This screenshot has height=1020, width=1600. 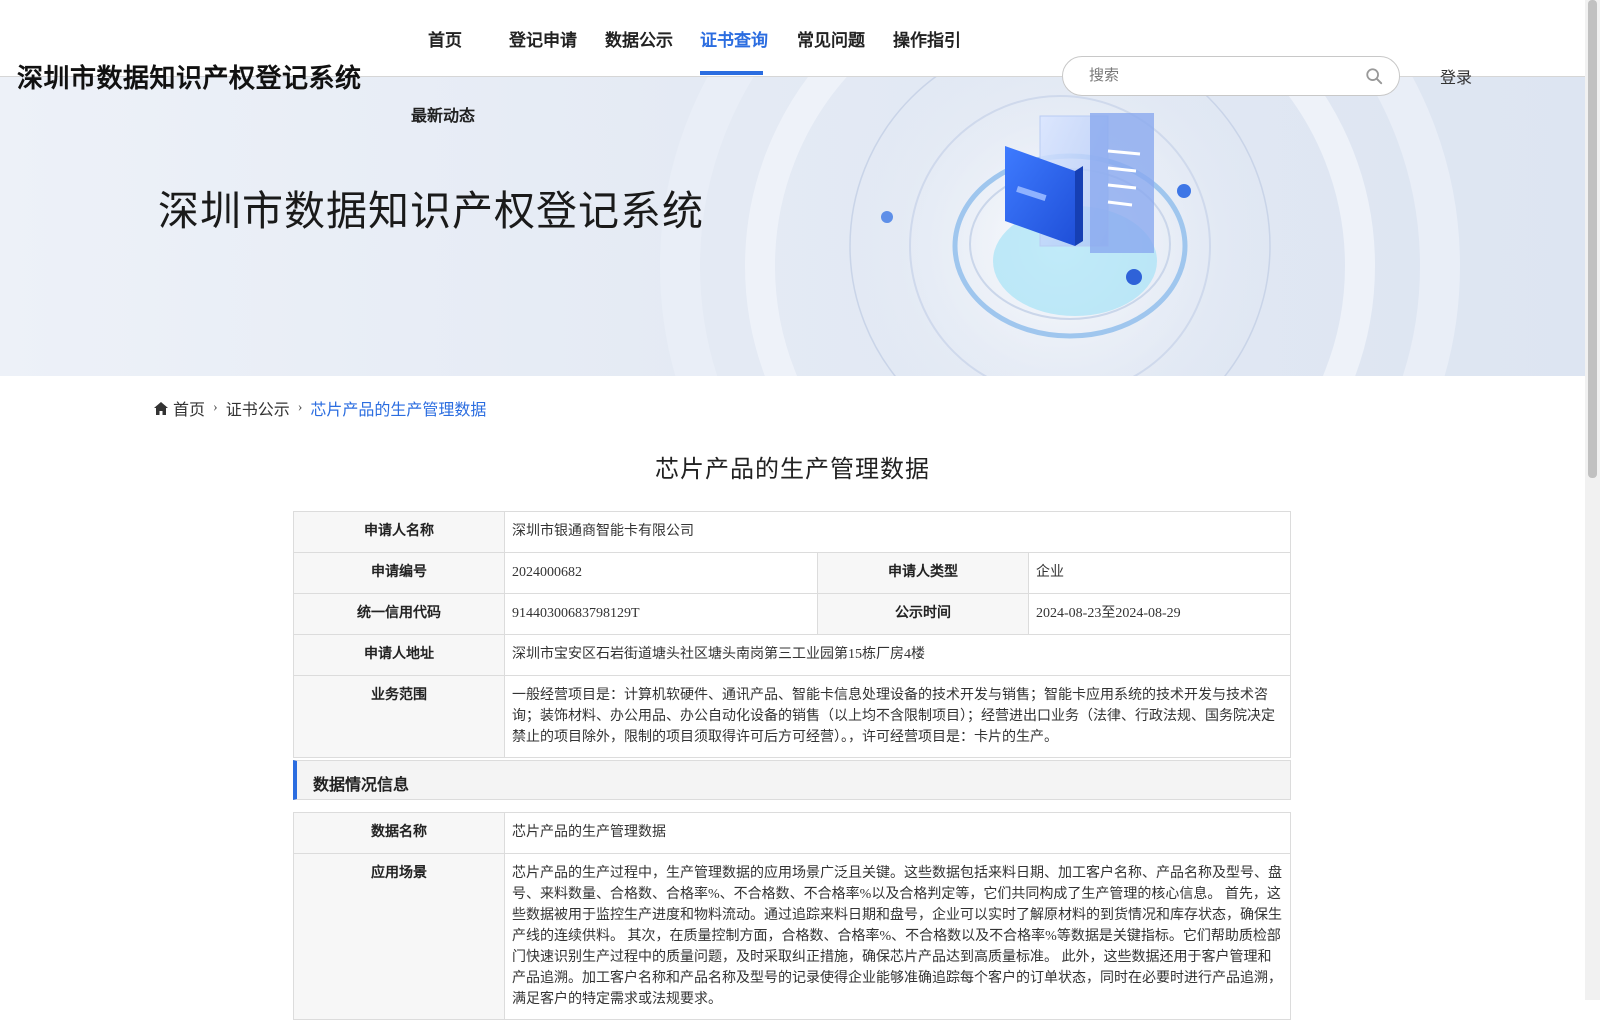 I want to click on table-row: 申请人名称 深圳市银通商智能卡有限公司, so click(x=792, y=532).